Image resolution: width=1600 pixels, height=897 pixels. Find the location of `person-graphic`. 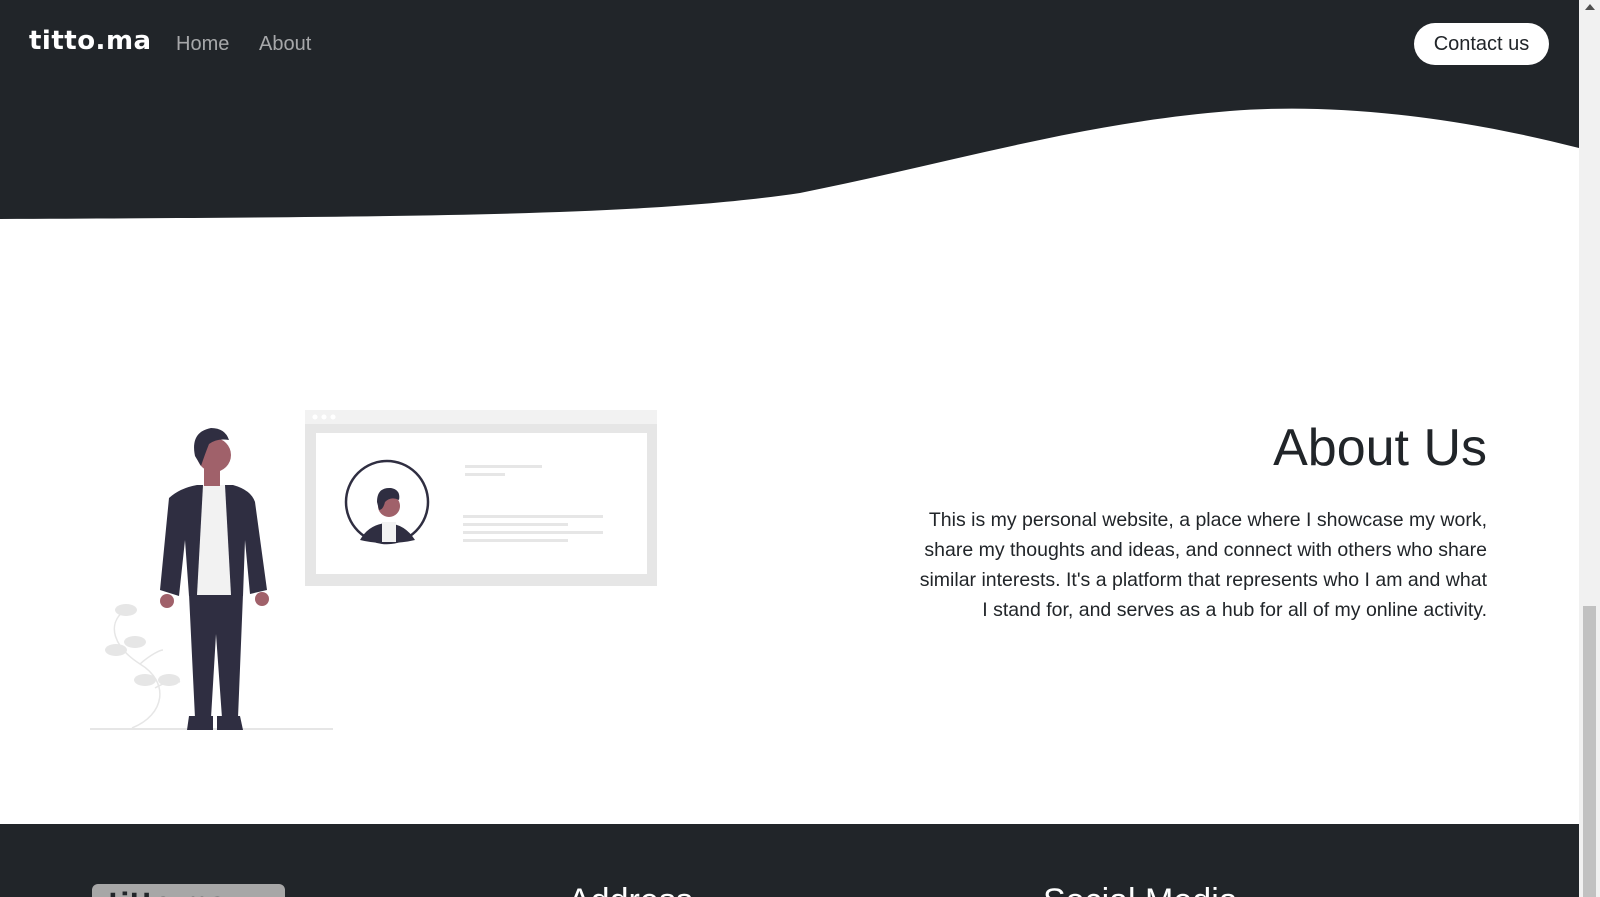

person-graphic is located at coordinates (214, 579).